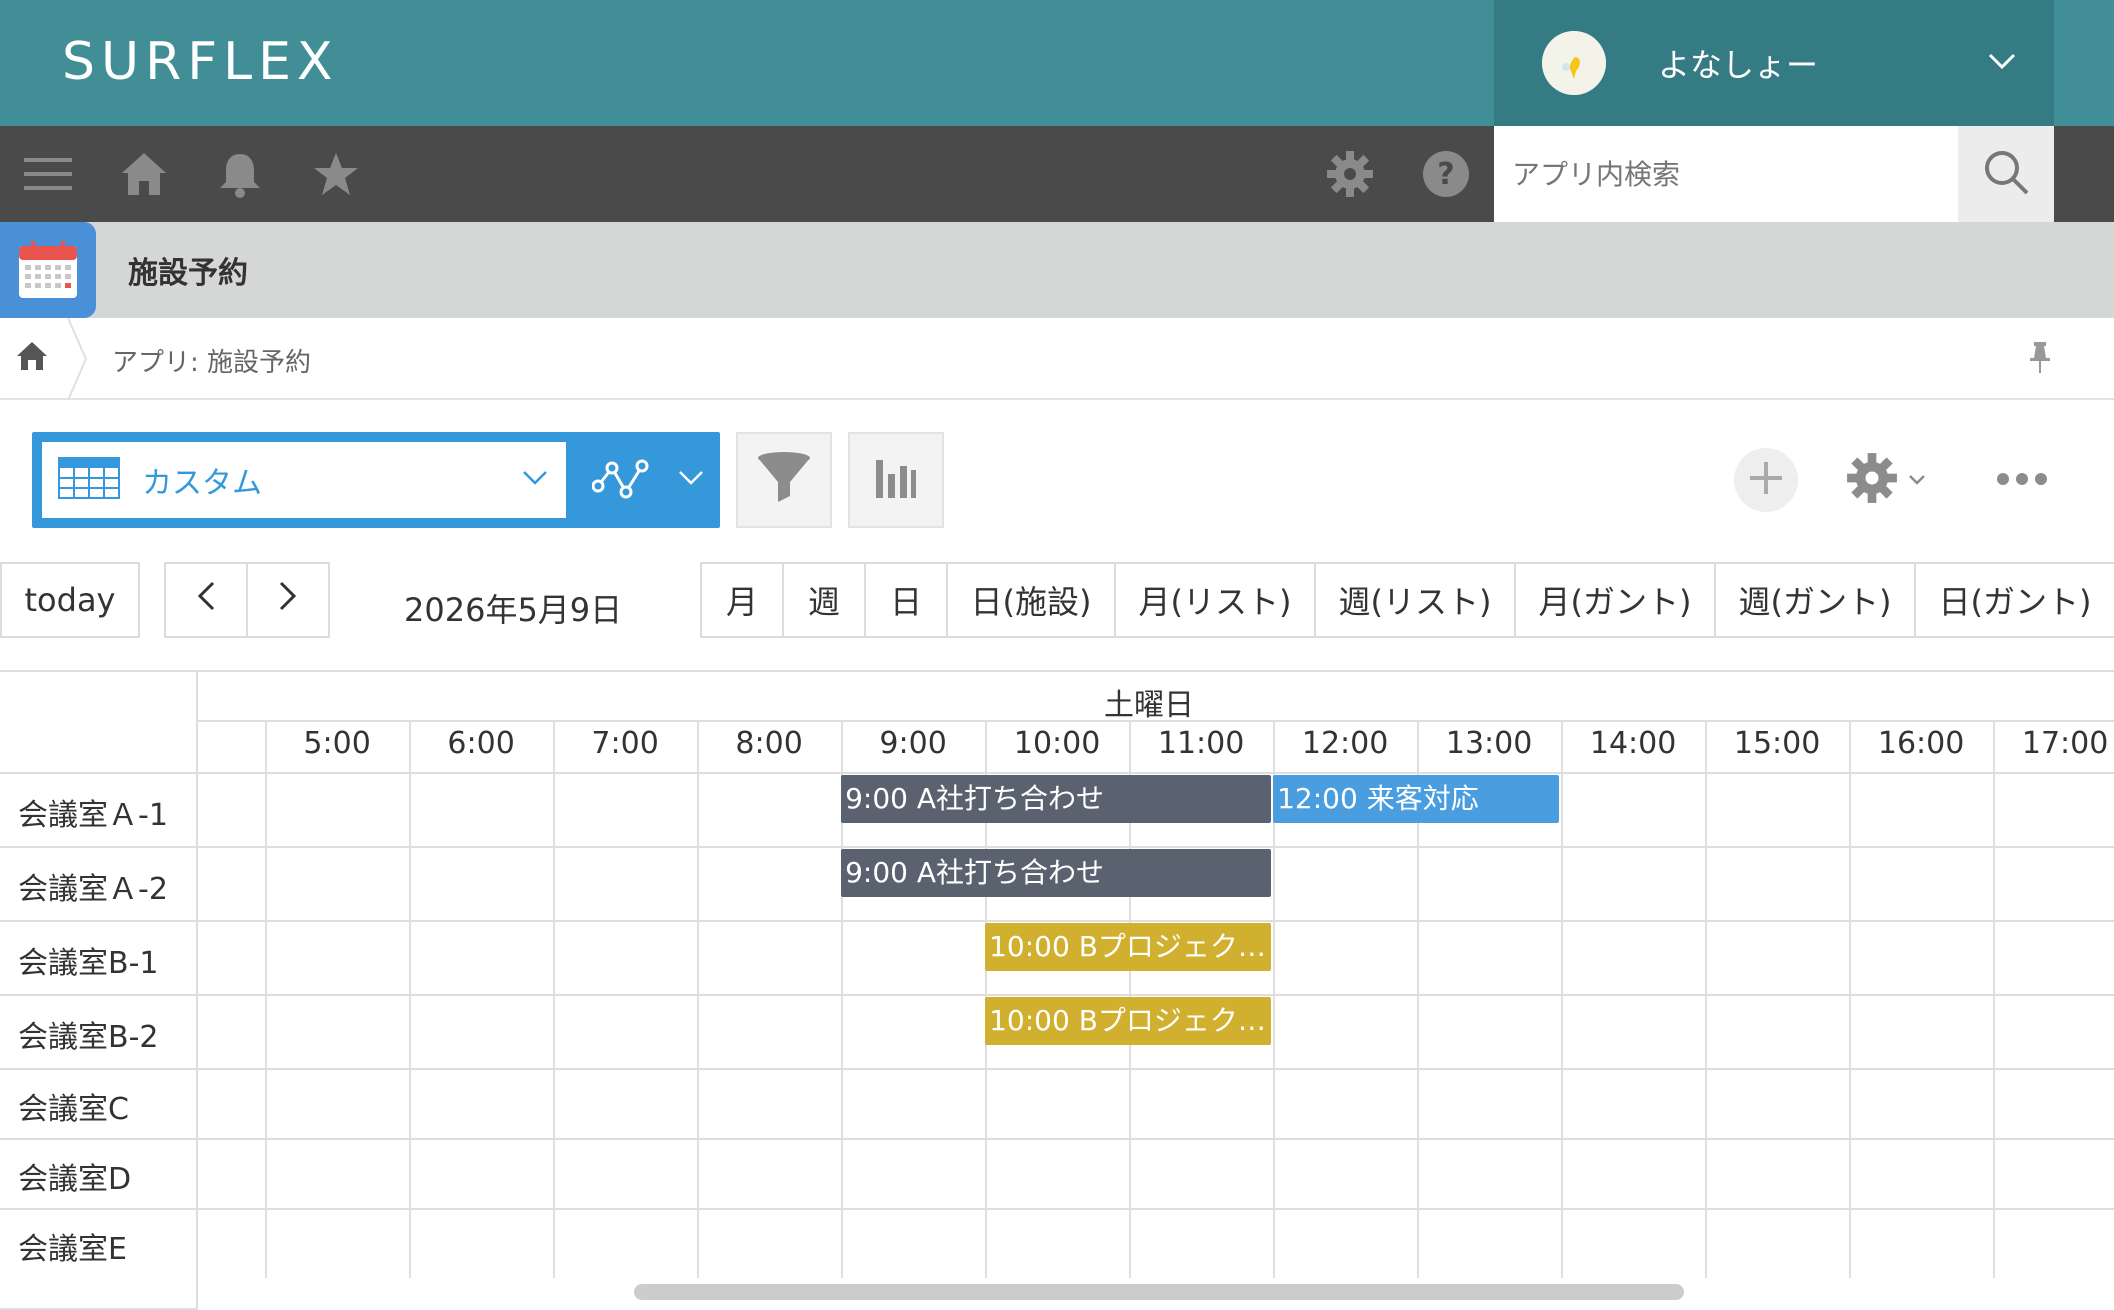 This screenshot has width=2114, height=1310. Describe the element at coordinates (93, 886) in the screenshot. I see `resource-label: 会議室Ａ-2` at that location.